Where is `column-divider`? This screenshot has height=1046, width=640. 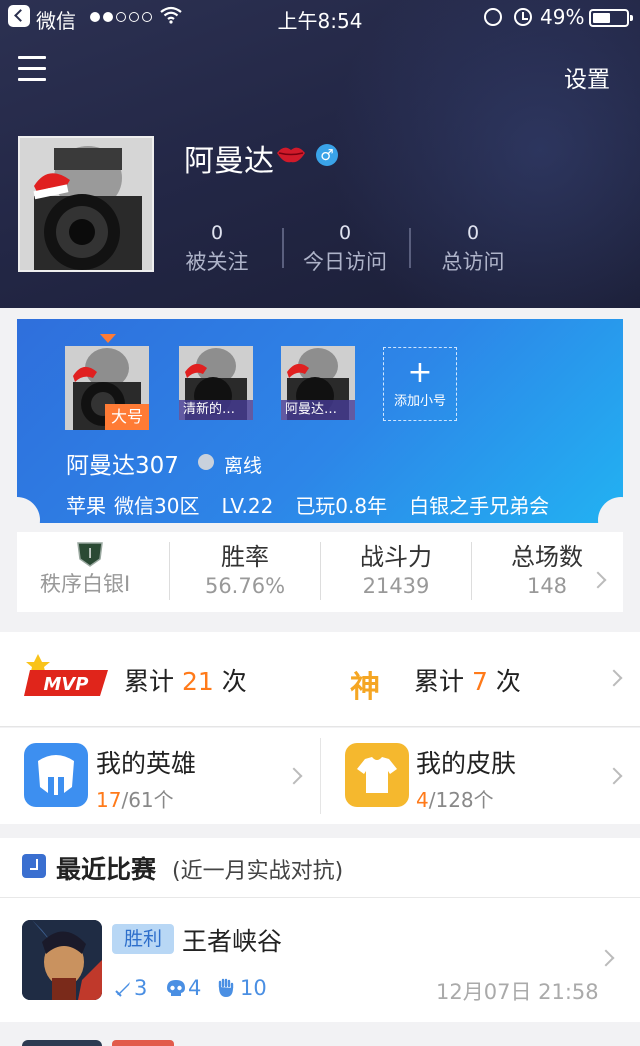 column-divider is located at coordinates (320, 776).